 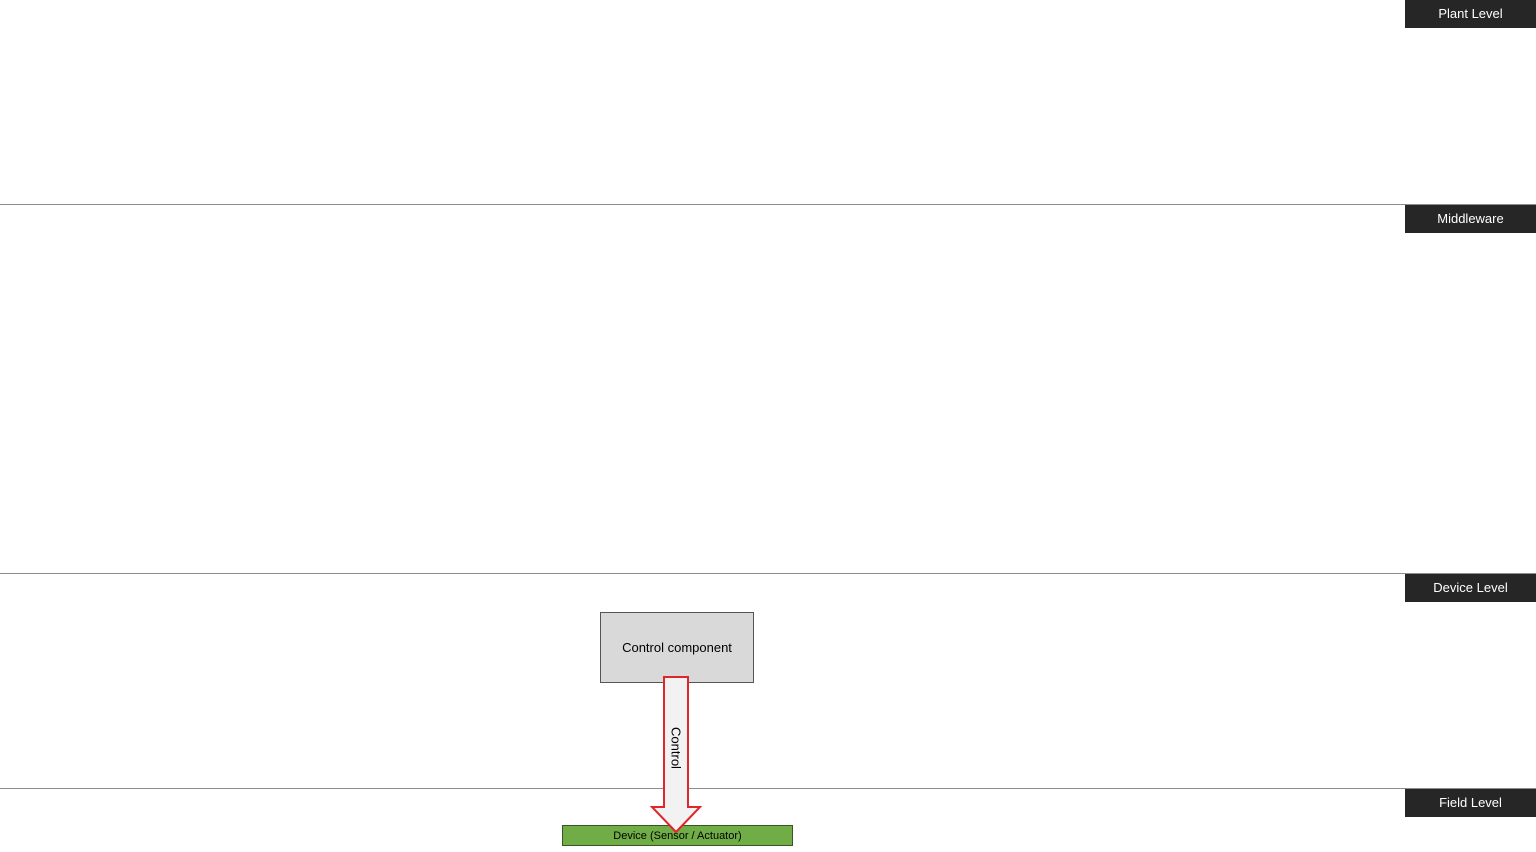 What do you see at coordinates (768, 788) in the screenshot?
I see `field-level-divider` at bounding box center [768, 788].